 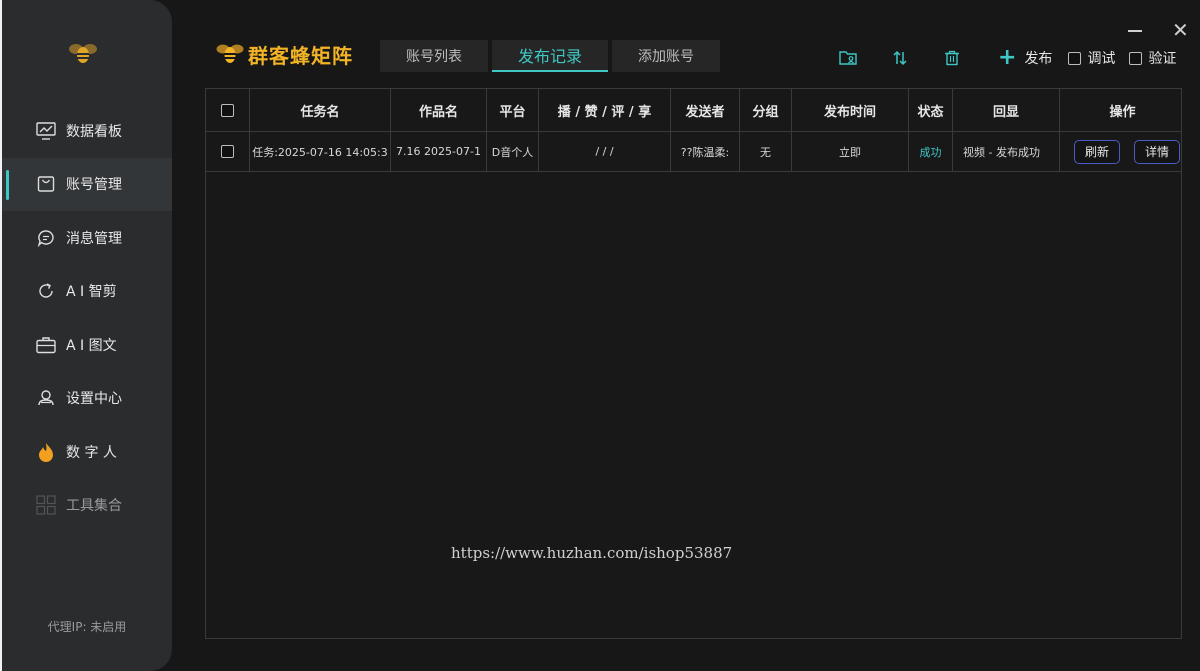 What do you see at coordinates (766, 151) in the screenshot?
I see `cell-group: 无` at bounding box center [766, 151].